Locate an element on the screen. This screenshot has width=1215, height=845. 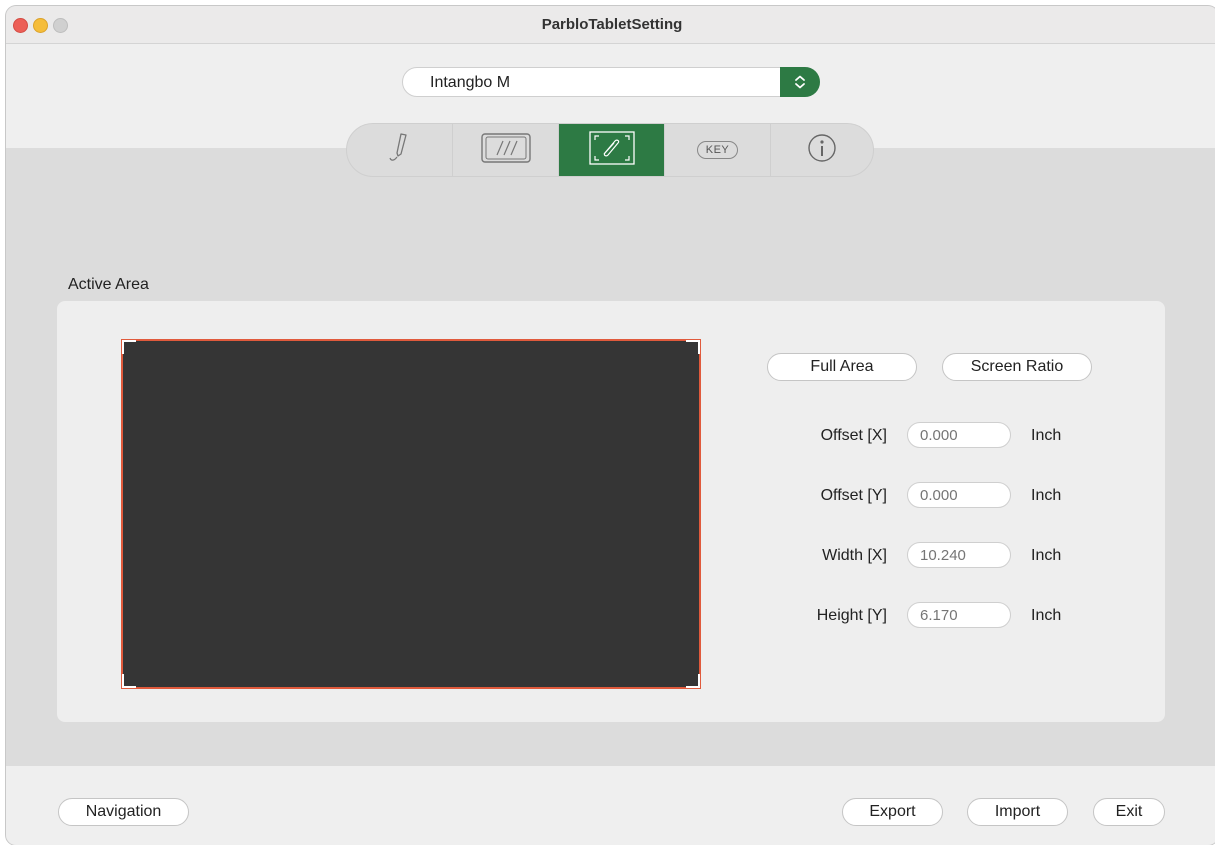
navigation-button: Navigation is located at coordinates (123, 812).